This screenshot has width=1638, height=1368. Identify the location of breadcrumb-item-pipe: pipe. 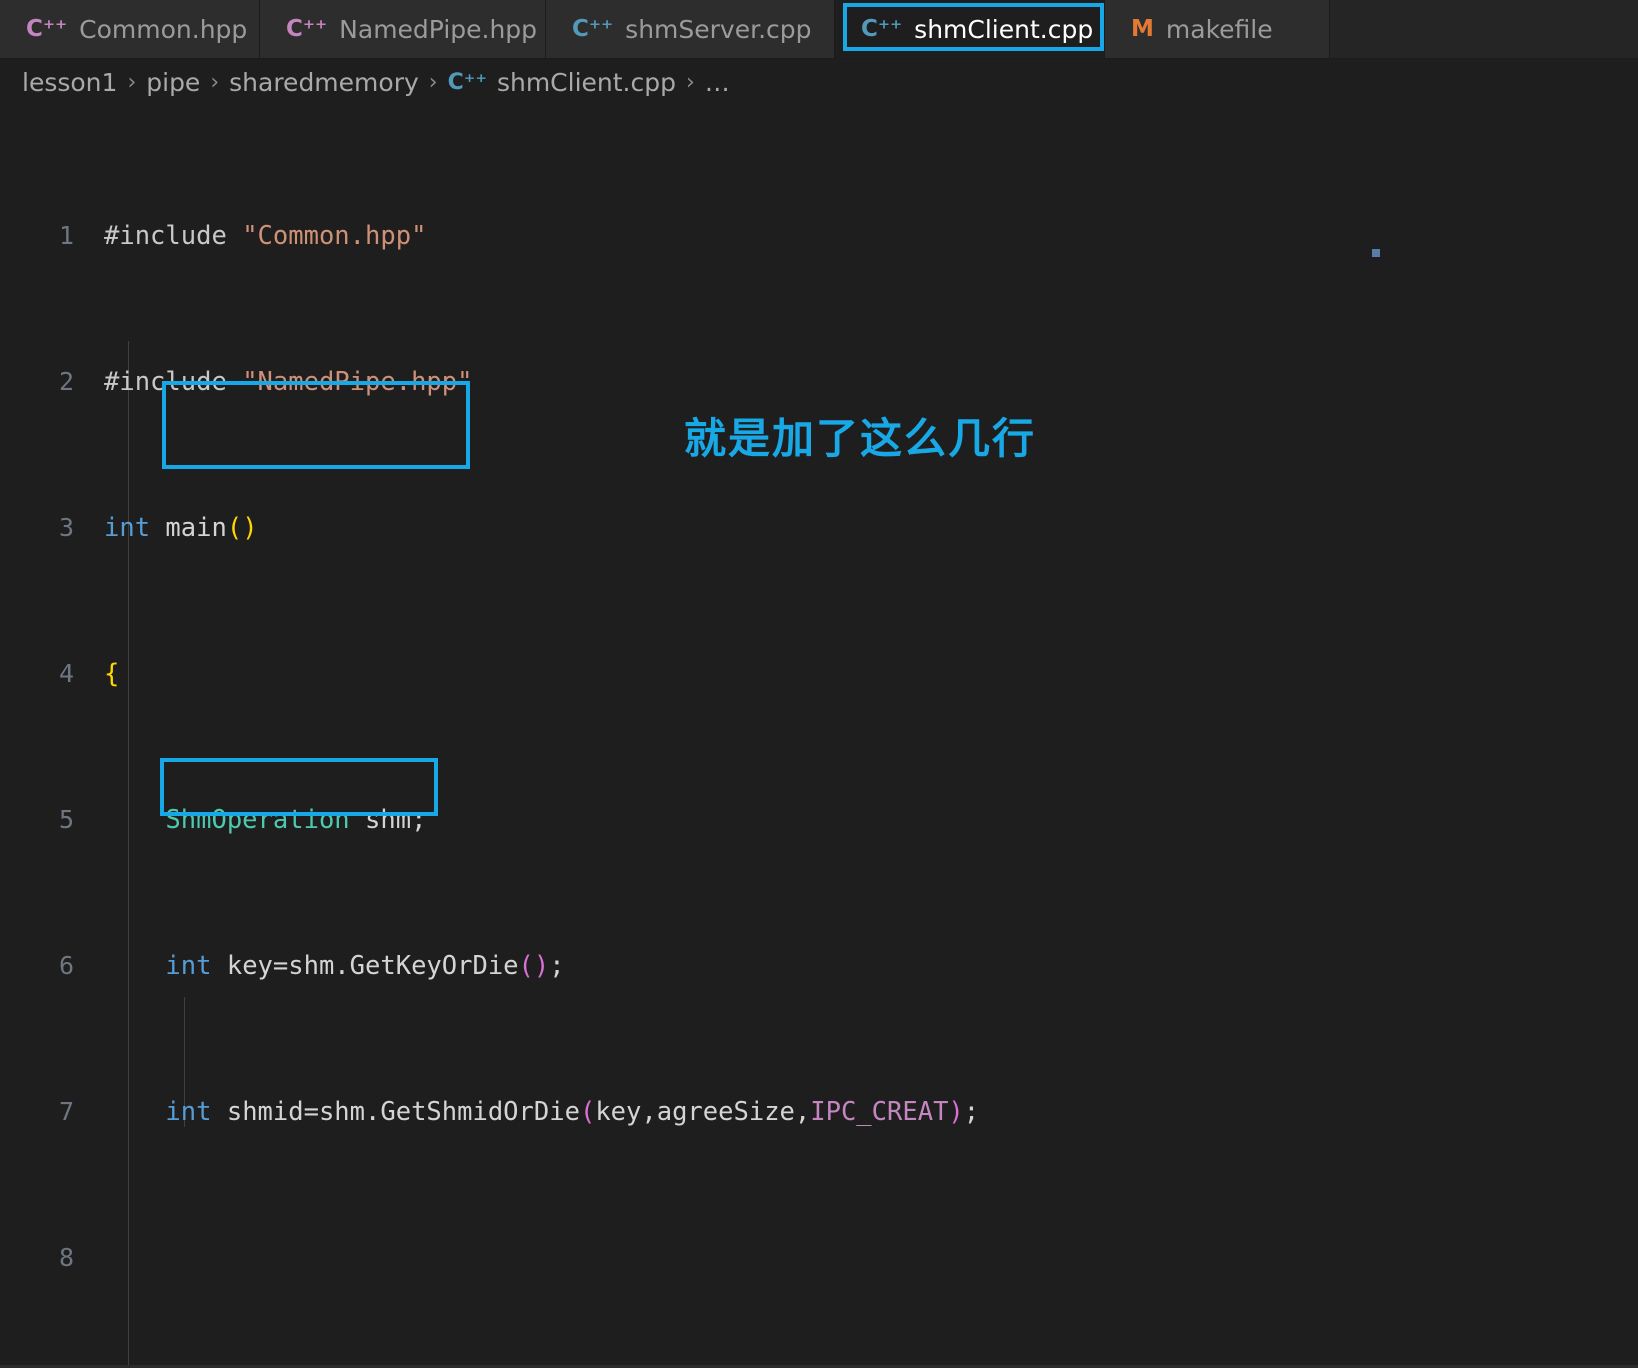
(173, 82).